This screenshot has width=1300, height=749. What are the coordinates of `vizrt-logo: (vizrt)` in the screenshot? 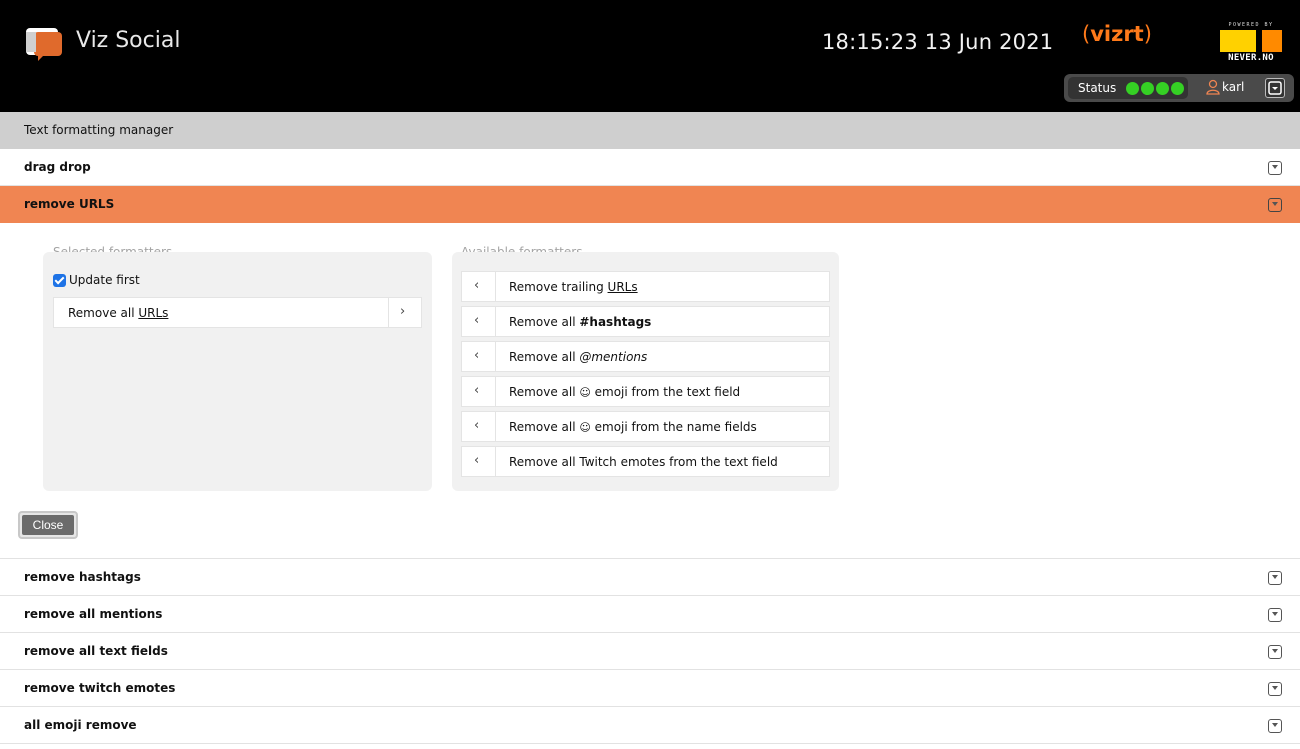 It's located at (1117, 34).